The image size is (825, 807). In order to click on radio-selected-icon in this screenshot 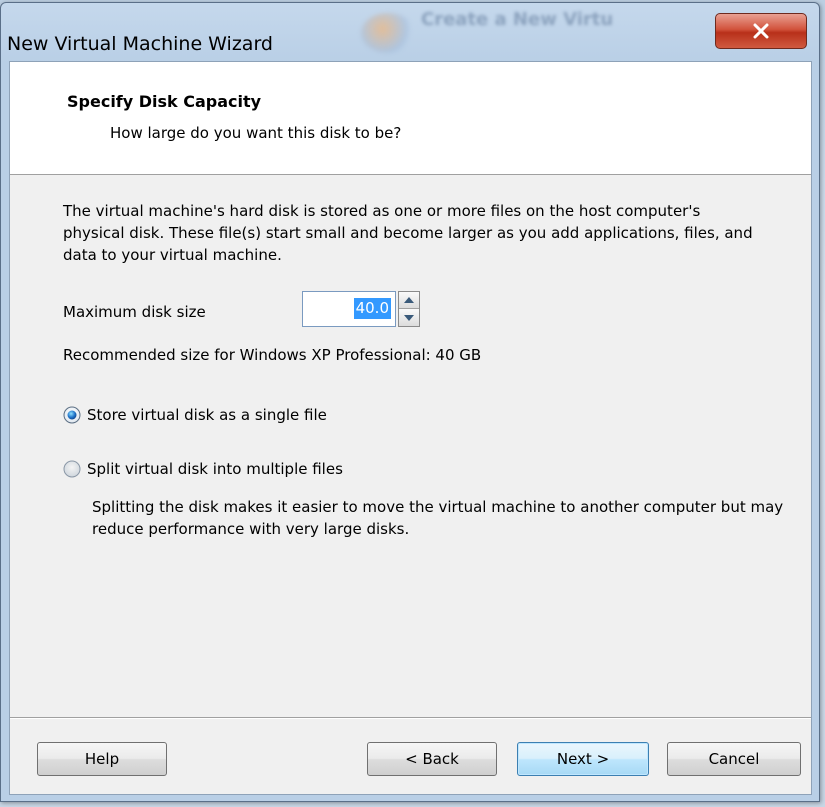, I will do `click(72, 415)`.